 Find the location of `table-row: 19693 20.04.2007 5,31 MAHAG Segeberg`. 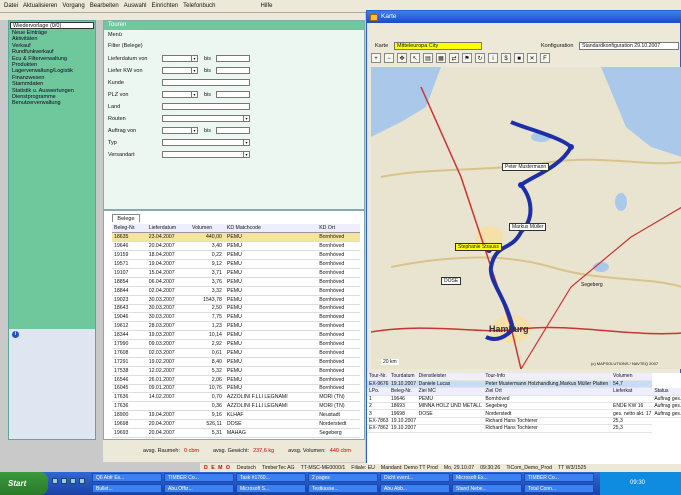

table-row: 19693 20.04.2007 5,31 MAHAG Segeberg is located at coordinates (236, 433).